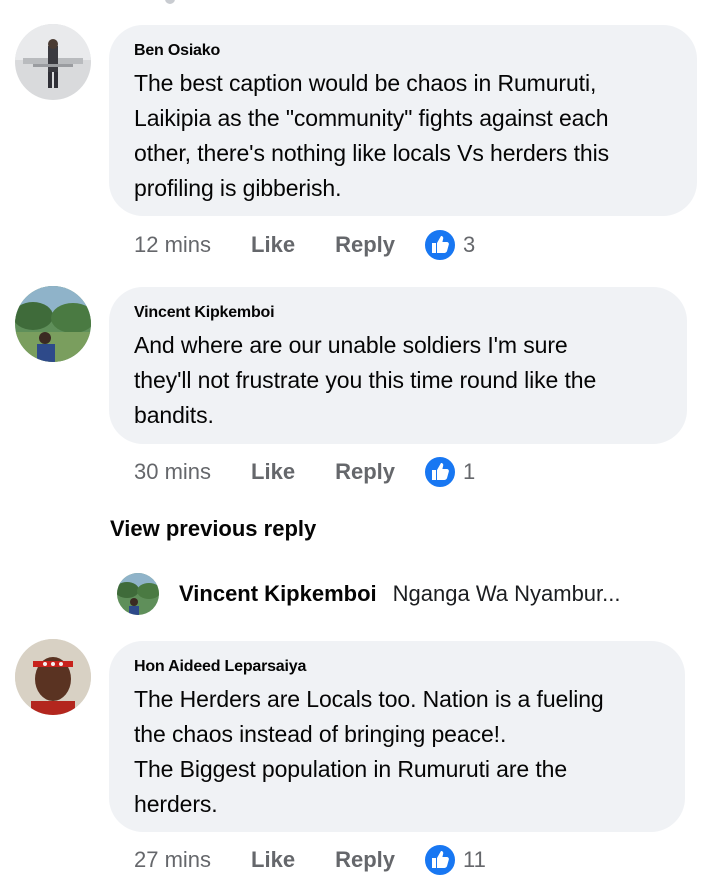 This screenshot has height=891, width=720. Describe the element at coordinates (170, 2) in the screenshot. I see `previous-avatar-edge` at that location.